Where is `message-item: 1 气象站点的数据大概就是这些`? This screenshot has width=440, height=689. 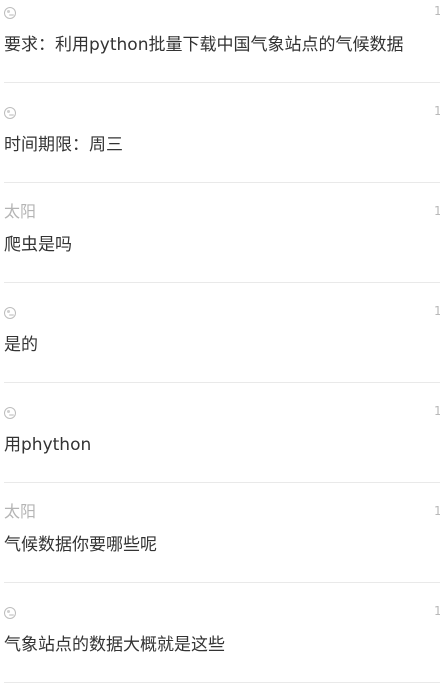 message-item: 1 气象站点的数据大概就是这些 is located at coordinates (222, 644).